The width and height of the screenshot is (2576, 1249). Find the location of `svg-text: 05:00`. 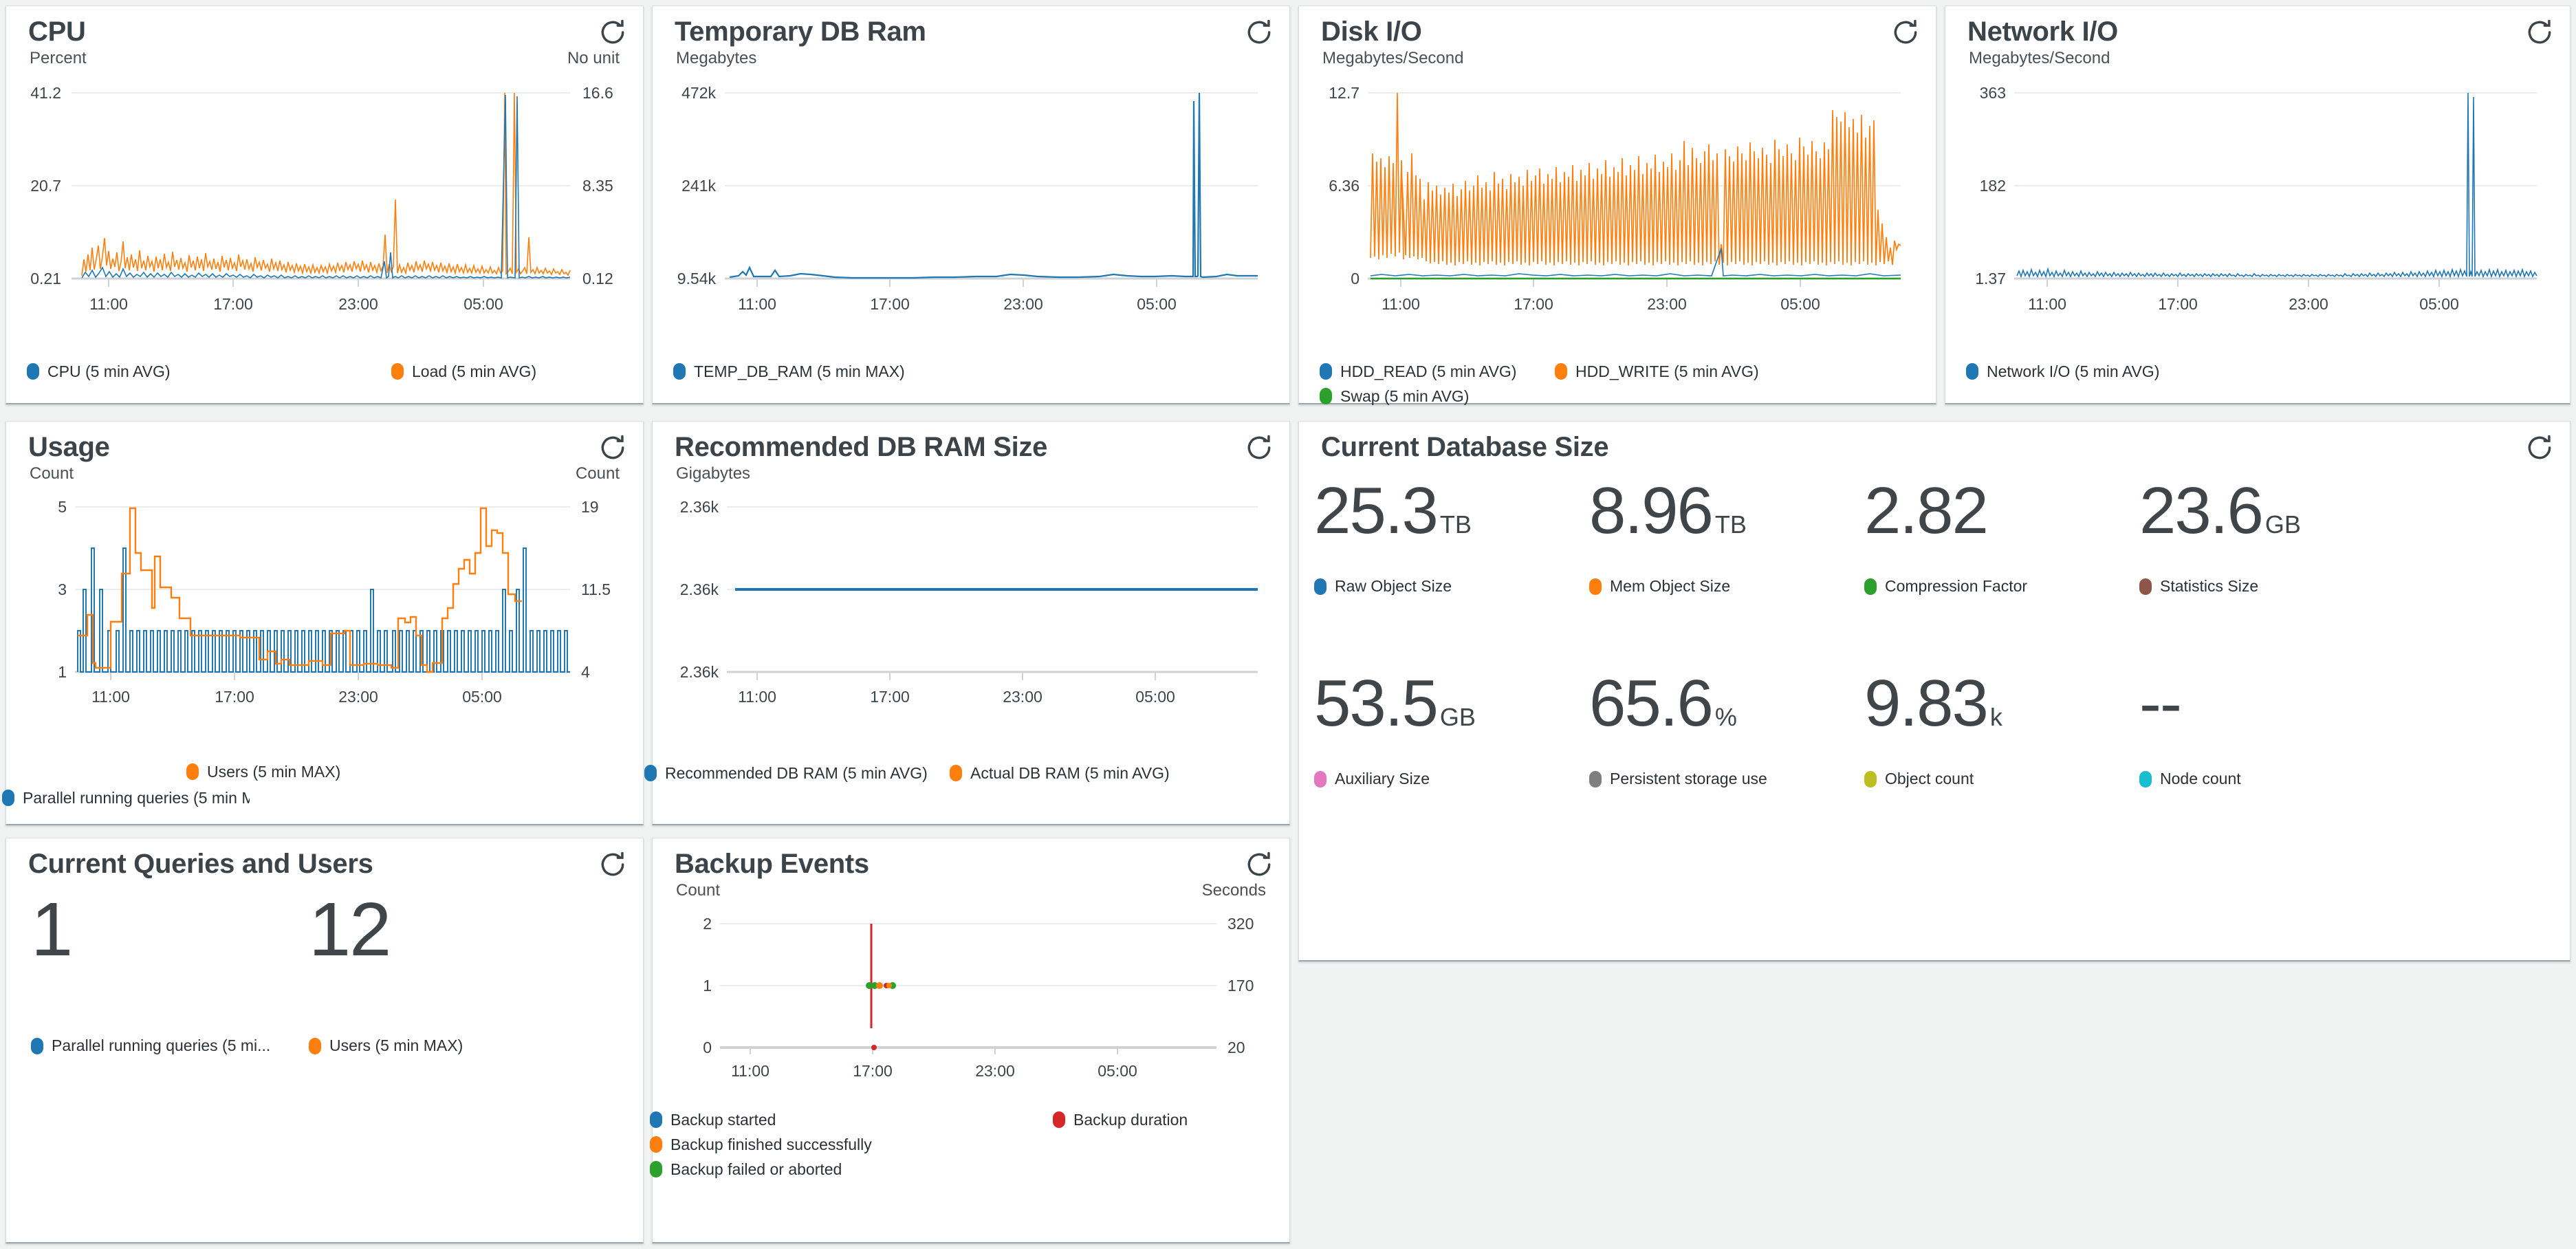

svg-text: 05:00 is located at coordinates (1117, 1071).